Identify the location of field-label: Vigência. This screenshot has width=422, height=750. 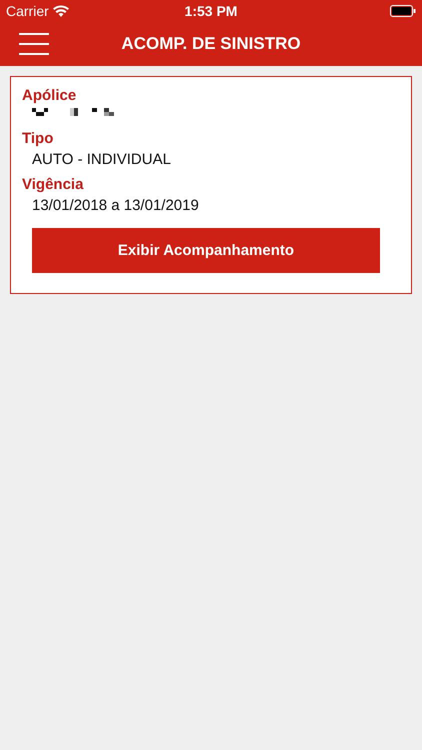
(53, 184).